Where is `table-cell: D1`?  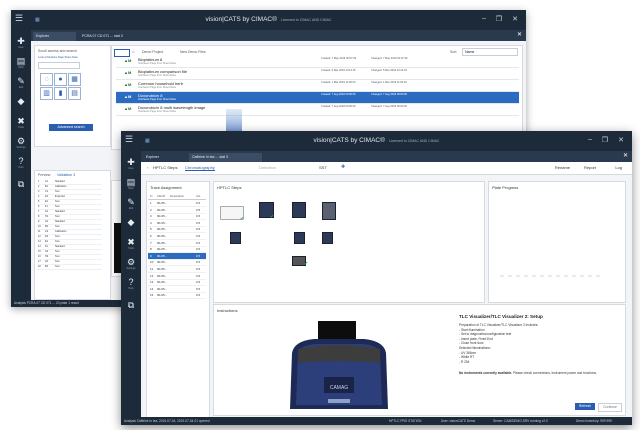 table-cell: D1 is located at coordinates (47, 196).